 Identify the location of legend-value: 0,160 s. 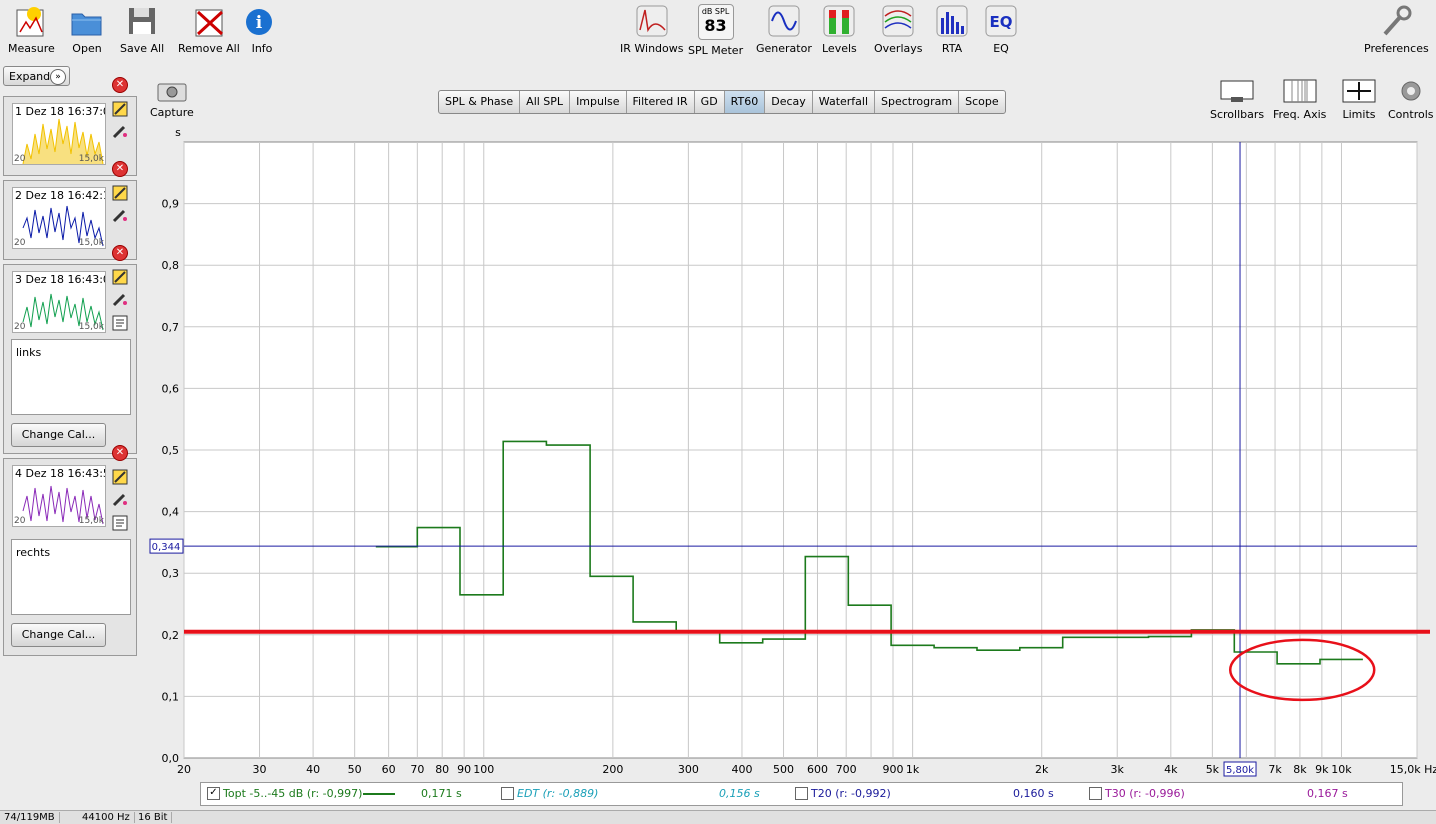
(1033, 793).